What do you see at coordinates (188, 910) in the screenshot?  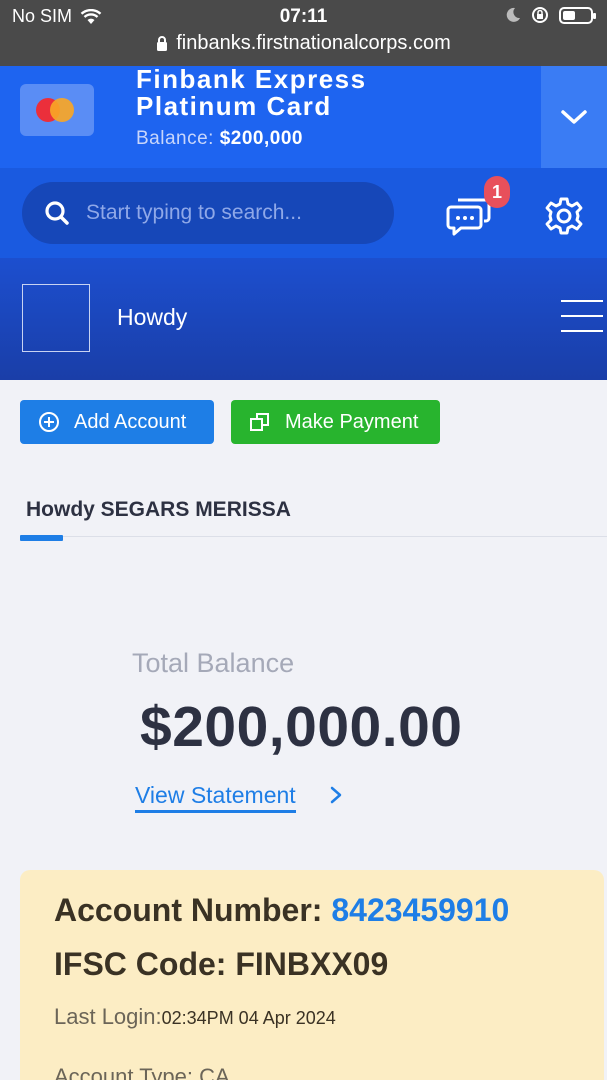 I see `account-number-label: Account Number:` at bounding box center [188, 910].